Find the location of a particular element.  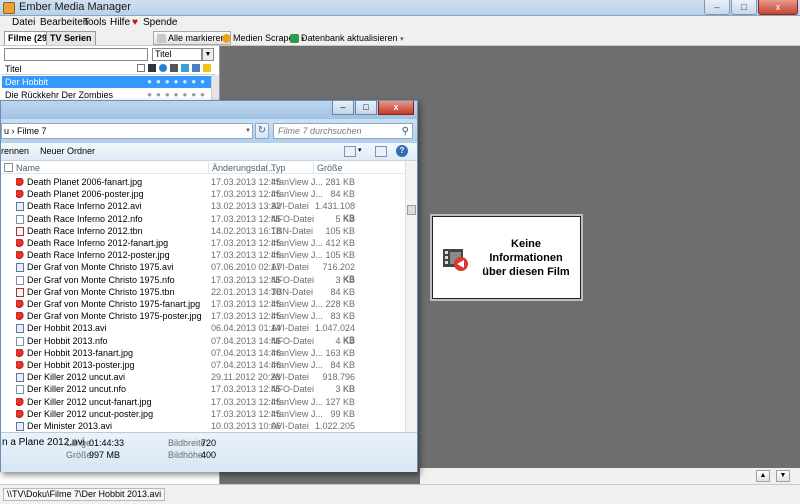

menu-bearbeiten: Bearbeiten is located at coordinates (64, 22).